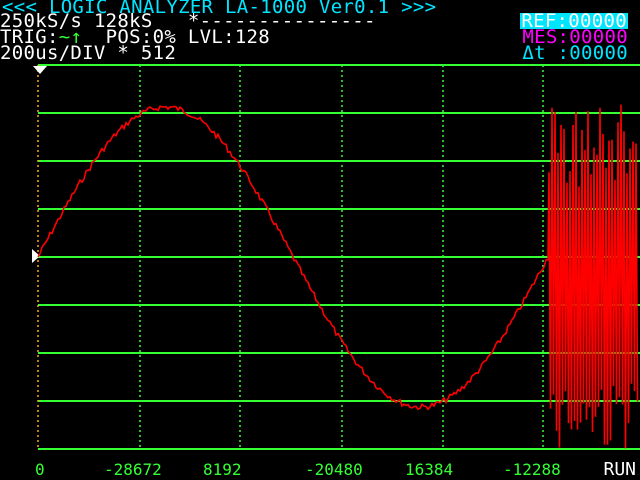 The image size is (640, 480). Describe the element at coordinates (222, 469) in the screenshot. I see `x-tick-label: 8192` at that location.